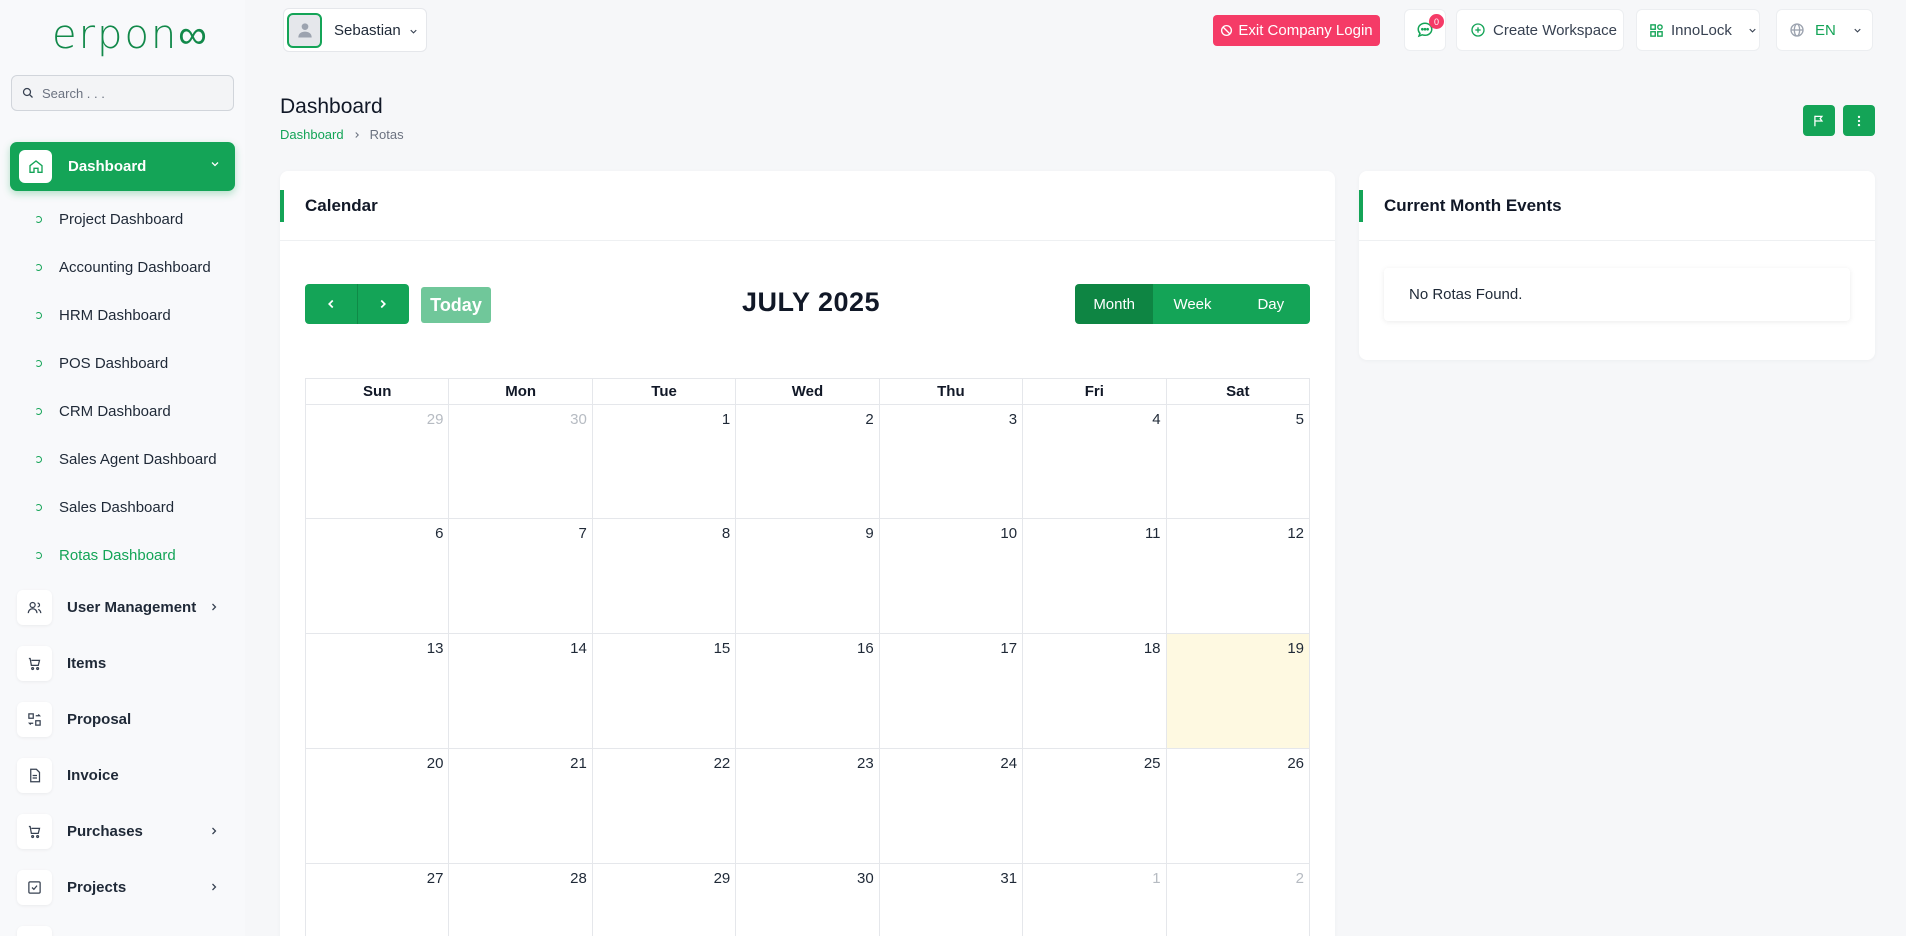 The image size is (1906, 936). I want to click on breadcrumb-link-dashboard: Dashboard, so click(312, 134).